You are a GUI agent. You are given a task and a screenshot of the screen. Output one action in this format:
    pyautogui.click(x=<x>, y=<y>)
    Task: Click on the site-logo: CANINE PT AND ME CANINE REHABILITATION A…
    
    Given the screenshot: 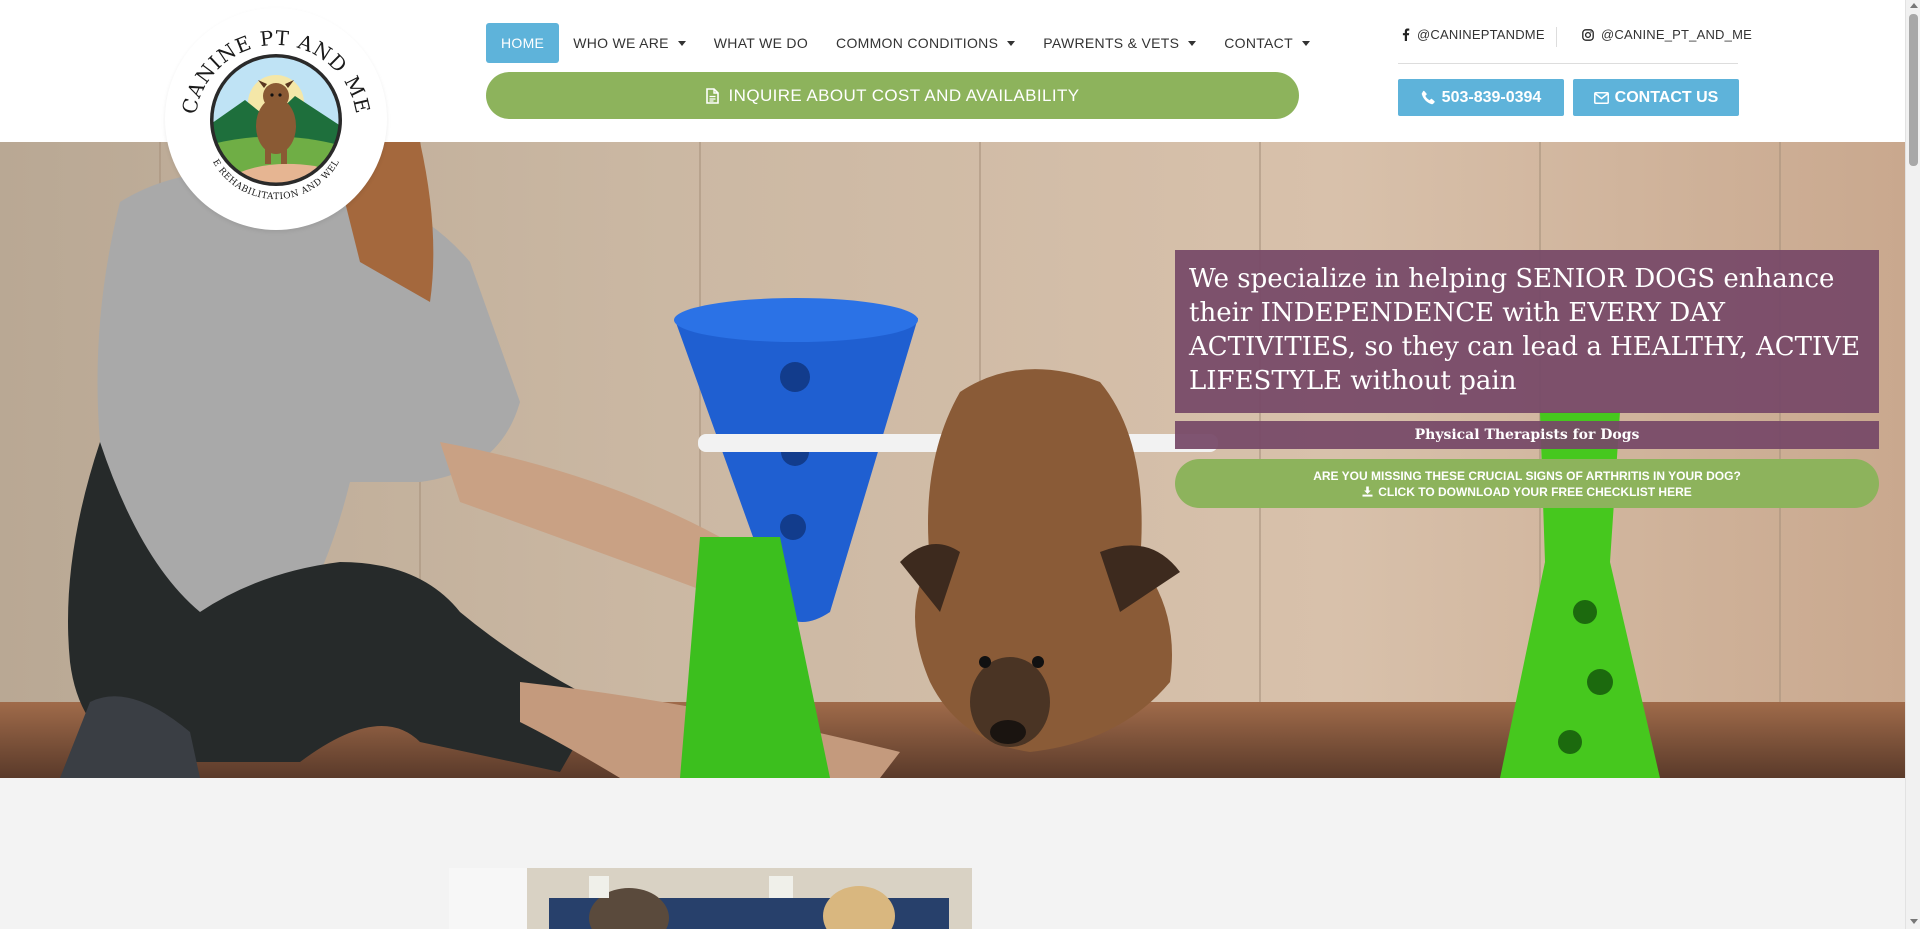 What is the action you would take?
    pyautogui.click(x=276, y=119)
    